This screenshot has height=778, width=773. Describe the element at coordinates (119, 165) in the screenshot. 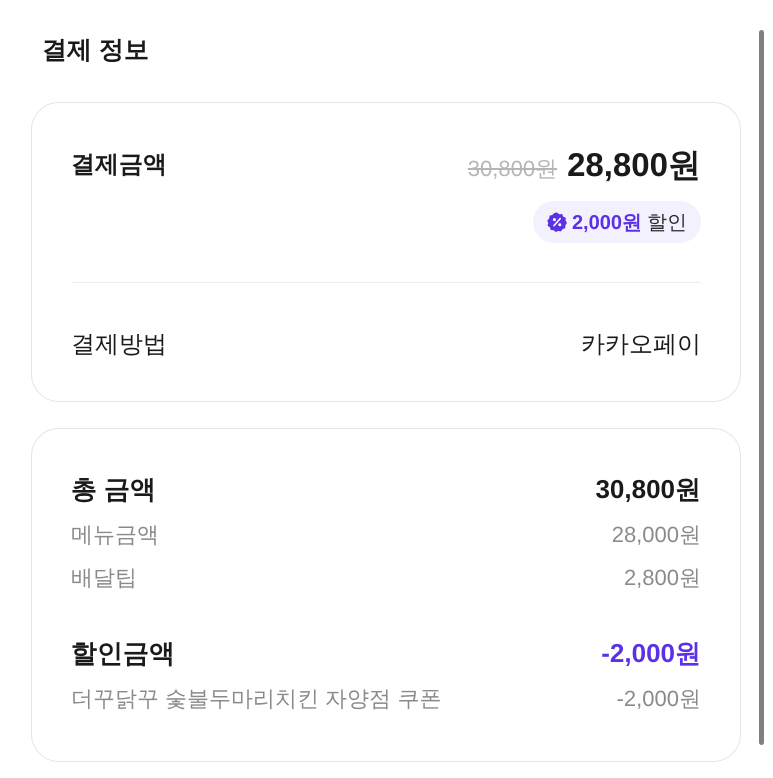

I see `payment-amount-label: 결제금액` at that location.